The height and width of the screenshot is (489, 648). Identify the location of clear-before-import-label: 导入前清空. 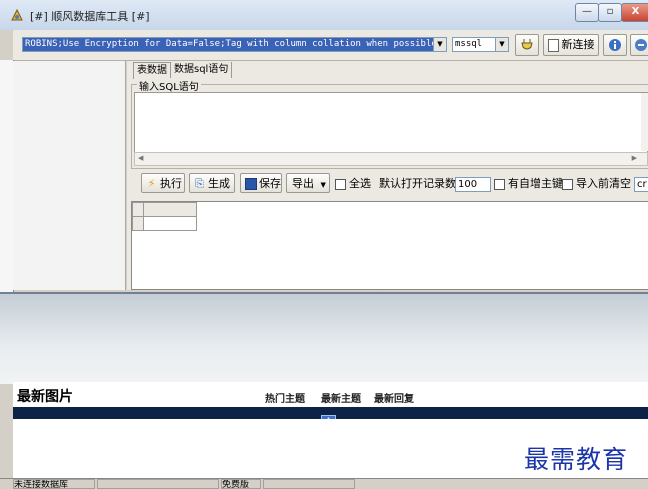
(603, 183).